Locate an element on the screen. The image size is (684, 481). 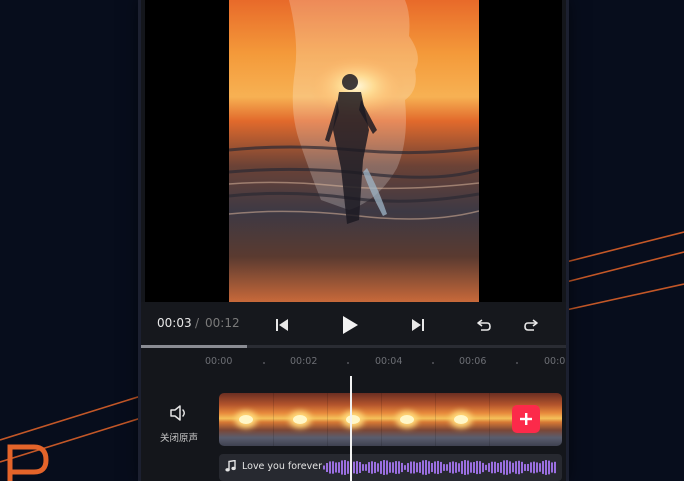
playback-controls: 00:03 / 00:12 is located at coordinates (353, 325).